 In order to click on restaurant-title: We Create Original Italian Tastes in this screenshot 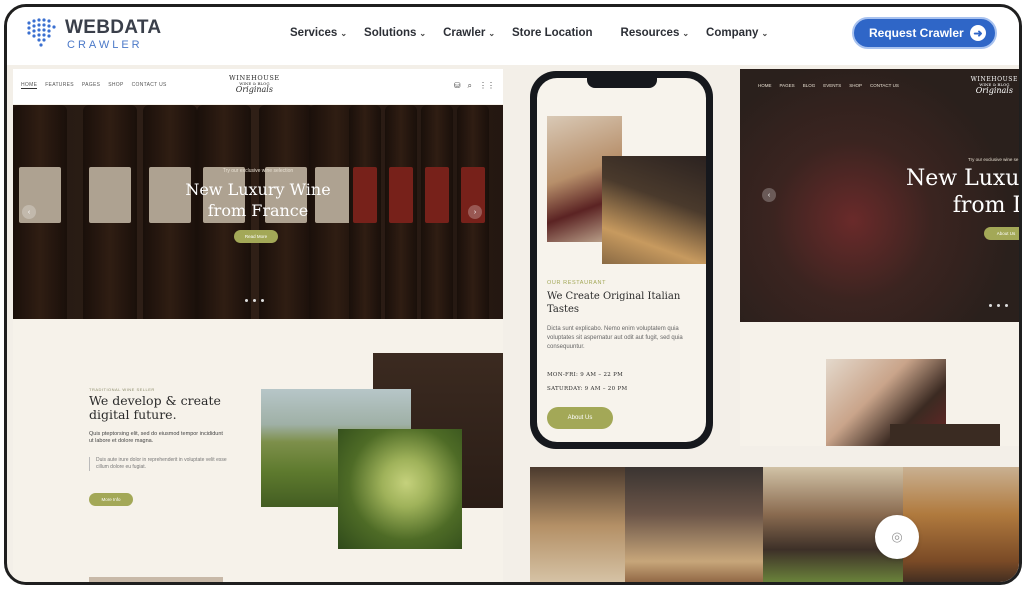, I will do `click(614, 303)`.